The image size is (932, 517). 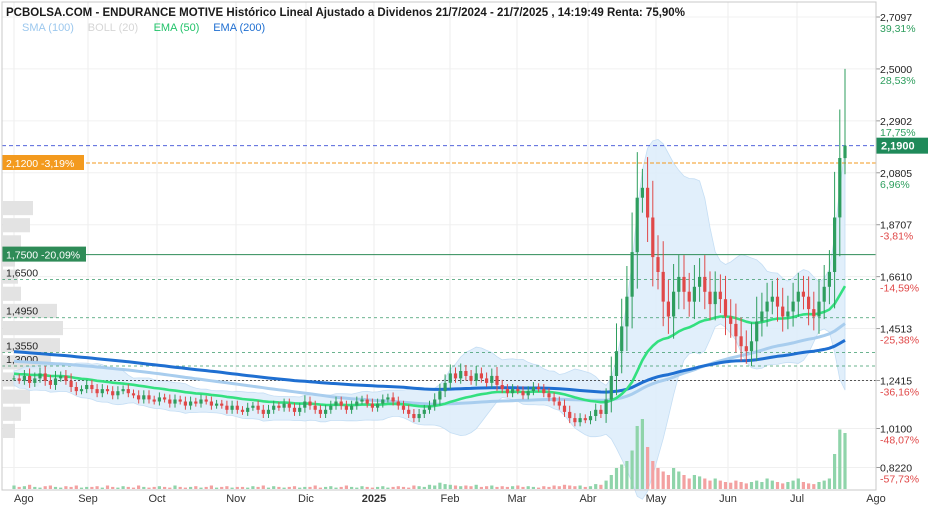 I want to click on x-tick-label: Feb, so click(x=450, y=499).